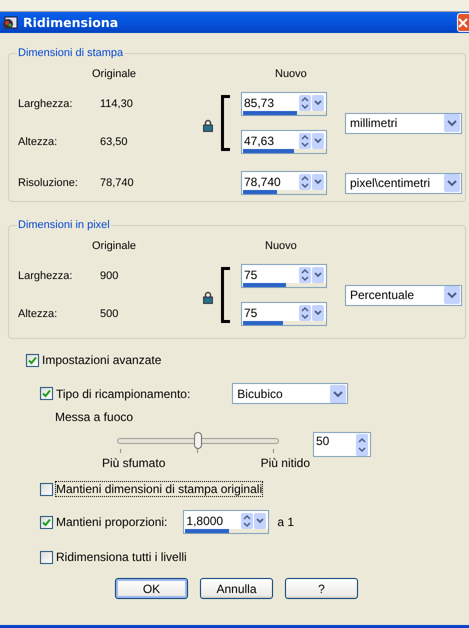  Describe the element at coordinates (321, 588) in the screenshot. I see `dialog-button: ?` at that location.